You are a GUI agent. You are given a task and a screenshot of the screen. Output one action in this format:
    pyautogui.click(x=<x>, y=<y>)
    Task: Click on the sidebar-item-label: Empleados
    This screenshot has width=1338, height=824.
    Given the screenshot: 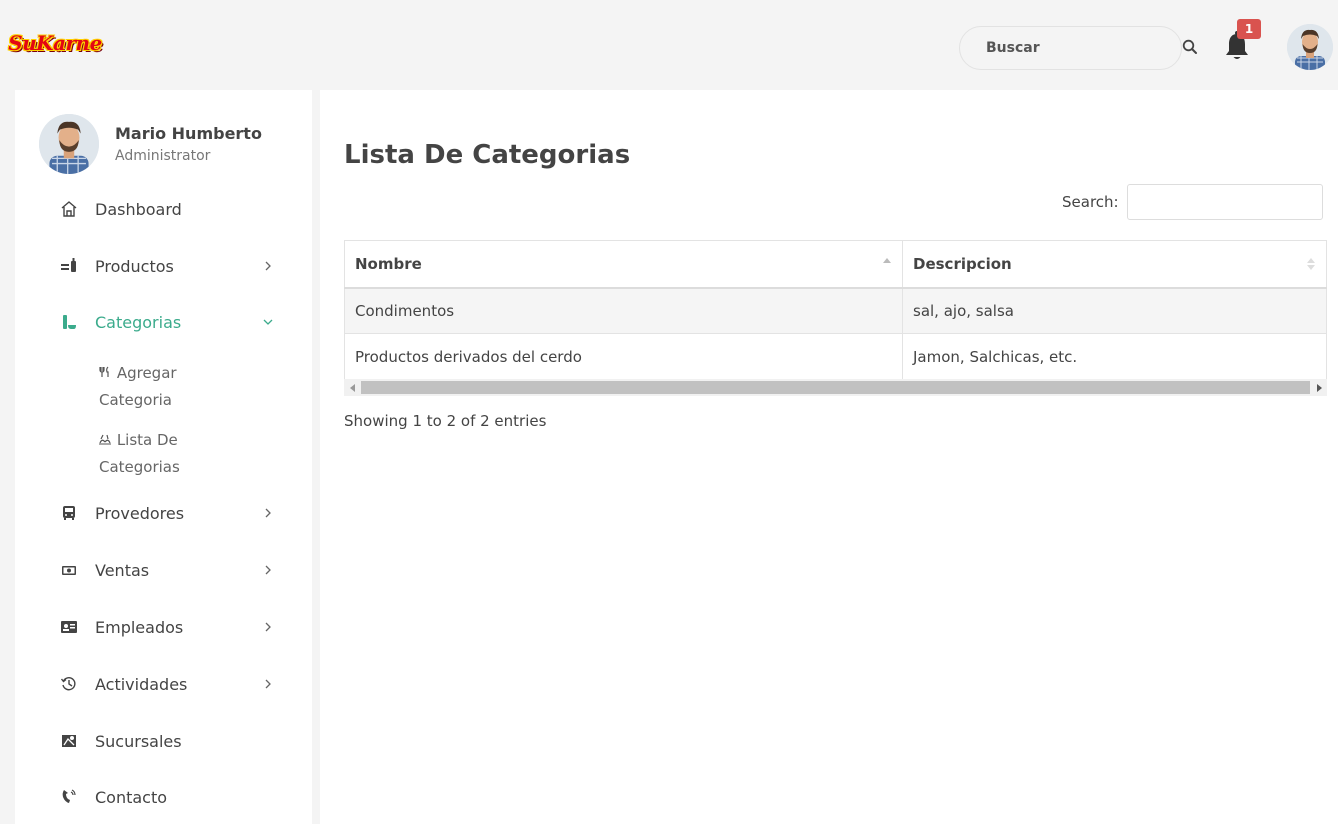 What is the action you would take?
    pyautogui.click(x=139, y=627)
    